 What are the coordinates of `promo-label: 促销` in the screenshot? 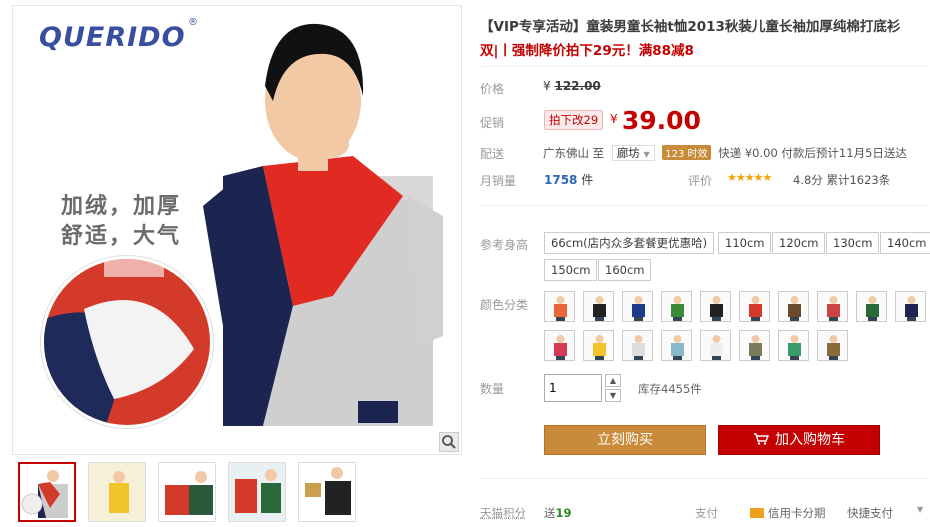 It's located at (492, 122).